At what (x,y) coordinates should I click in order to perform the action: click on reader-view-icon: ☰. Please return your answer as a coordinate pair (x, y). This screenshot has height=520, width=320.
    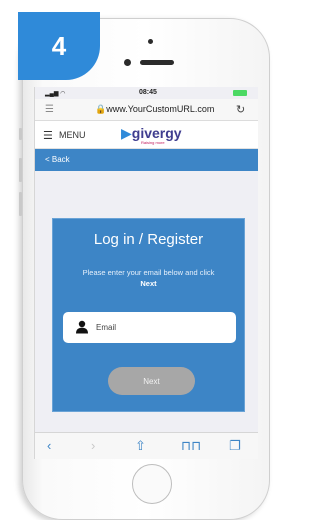
    Looking at the image, I should click on (49, 109).